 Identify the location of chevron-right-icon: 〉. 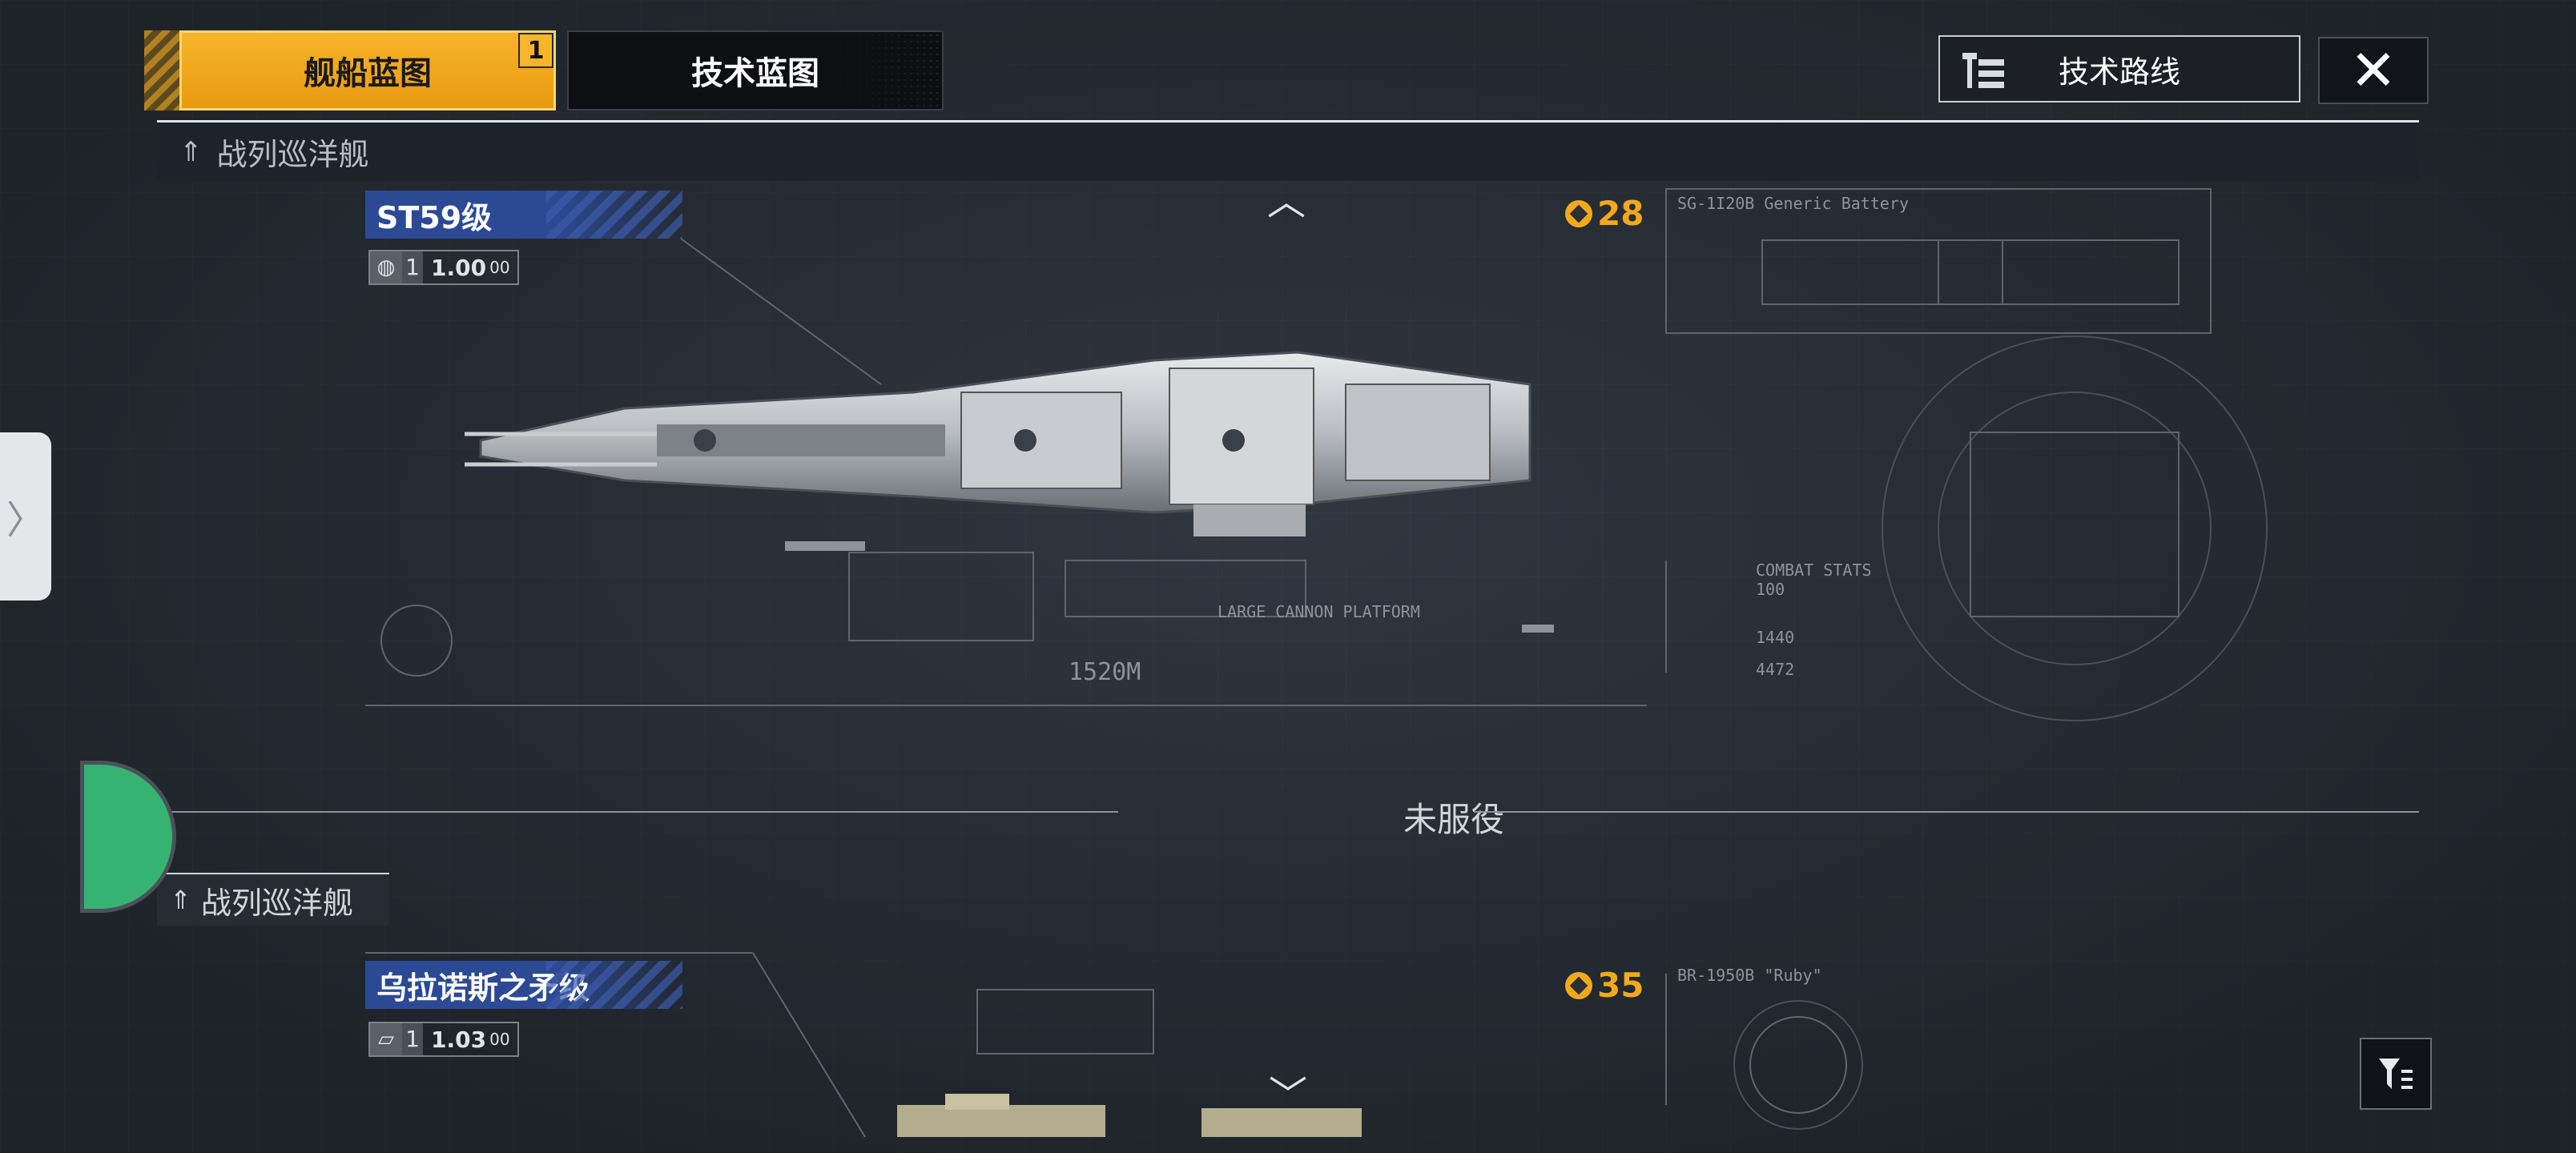
(26, 520).